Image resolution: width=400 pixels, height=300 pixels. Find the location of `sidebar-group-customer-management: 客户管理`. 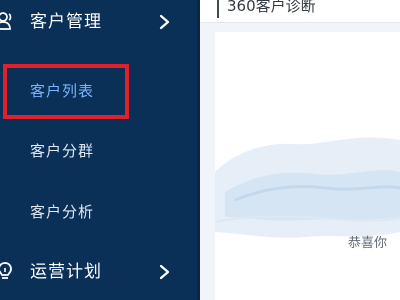

sidebar-group-customer-management: 客户管理 is located at coordinates (98, 22).